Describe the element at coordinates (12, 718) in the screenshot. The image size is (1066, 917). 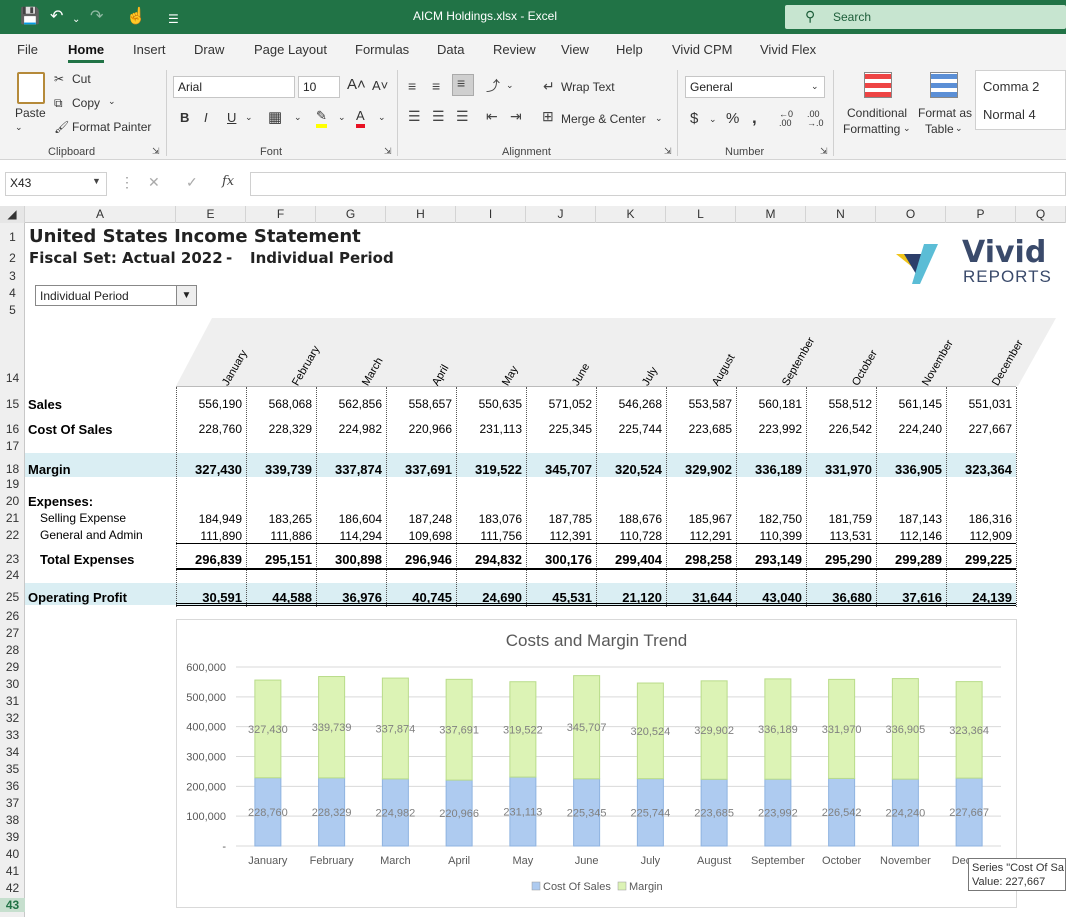
I see `row-header: 32` at that location.